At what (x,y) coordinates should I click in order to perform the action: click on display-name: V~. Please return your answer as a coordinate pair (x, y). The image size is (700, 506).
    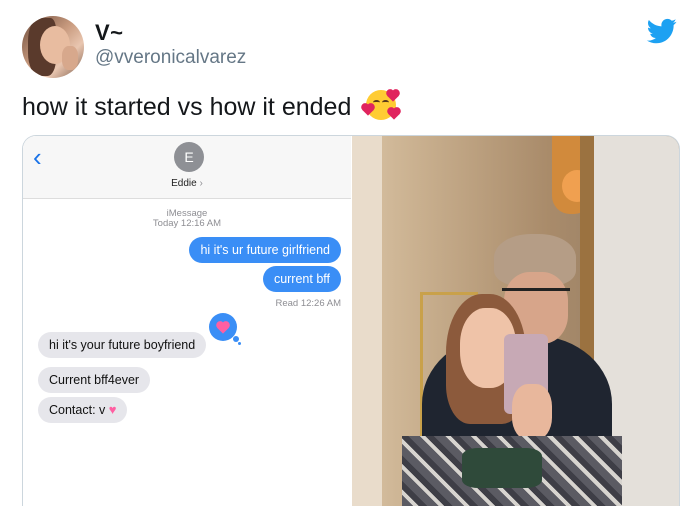
    Looking at the image, I should click on (109, 33).